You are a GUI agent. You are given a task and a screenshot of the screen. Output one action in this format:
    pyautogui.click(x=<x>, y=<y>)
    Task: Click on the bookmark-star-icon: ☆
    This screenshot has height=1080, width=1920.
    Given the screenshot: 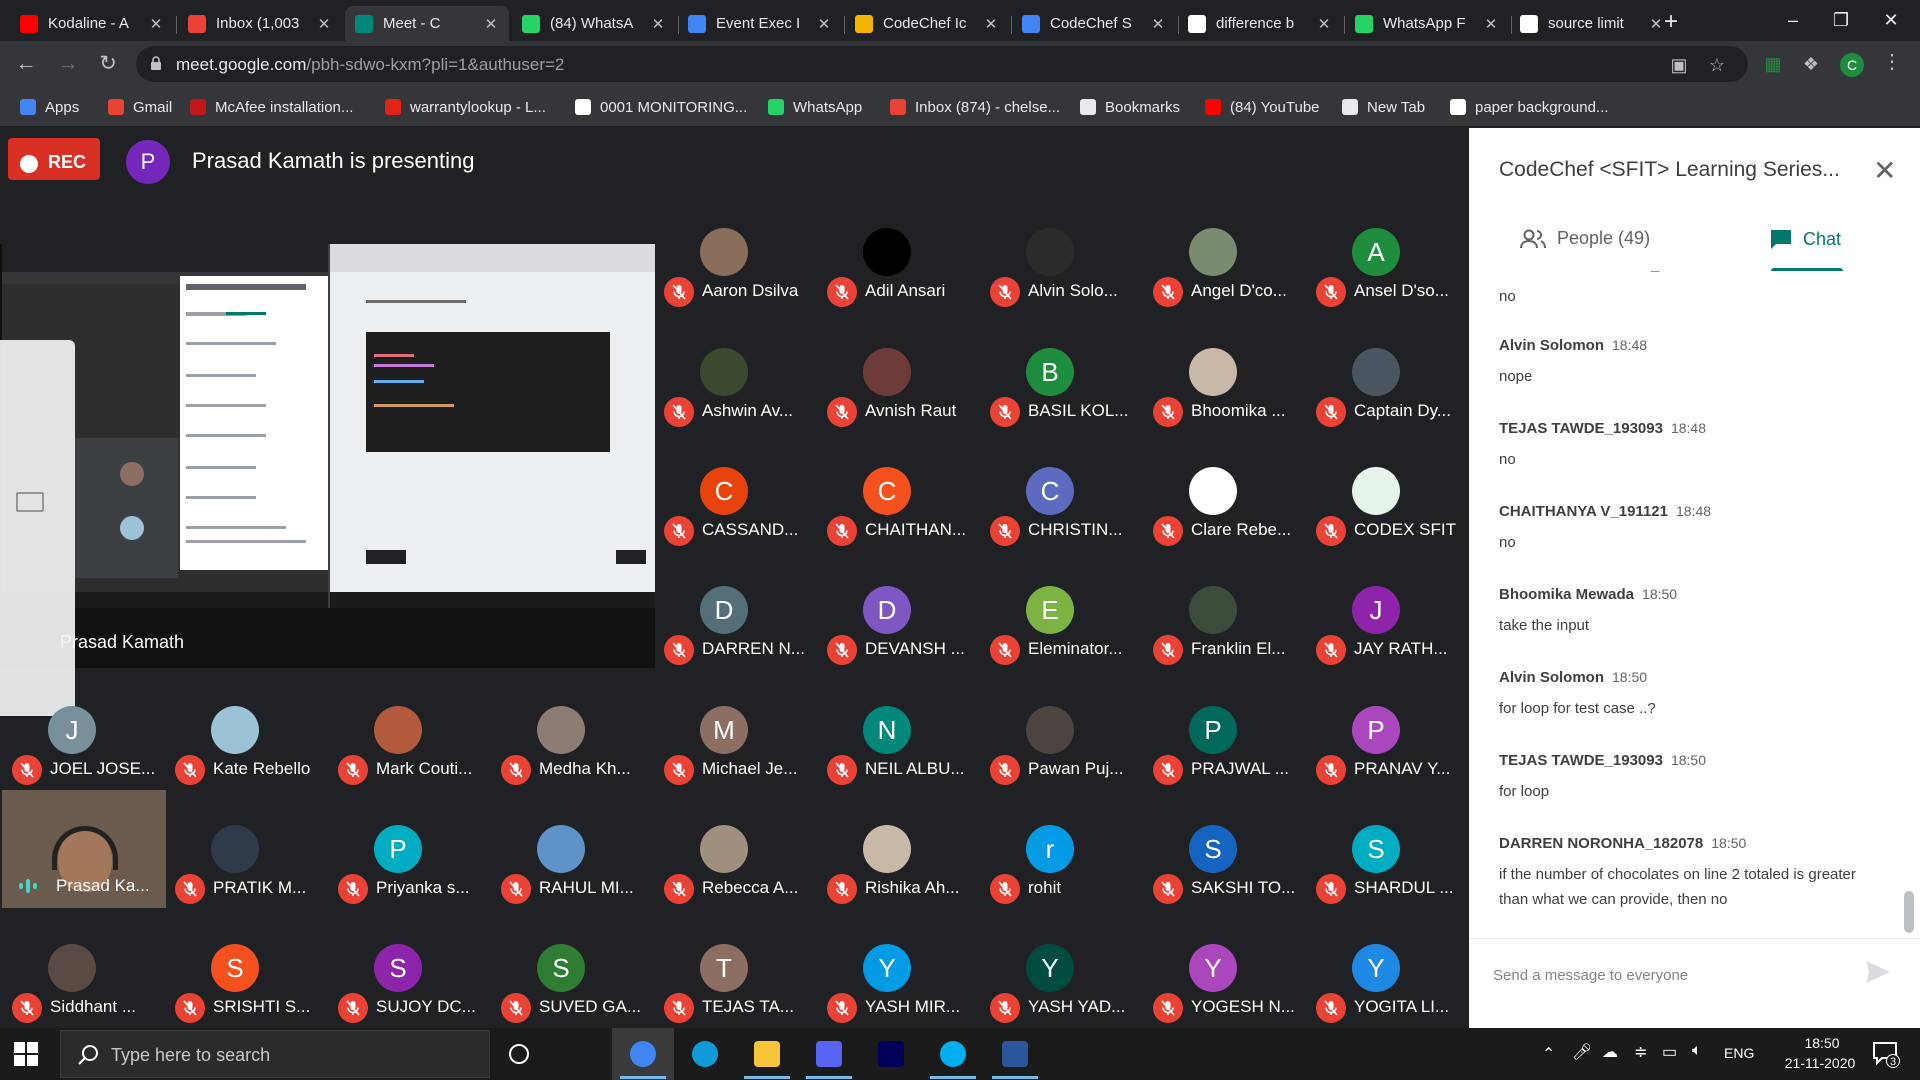 What is the action you would take?
    pyautogui.click(x=1717, y=65)
    